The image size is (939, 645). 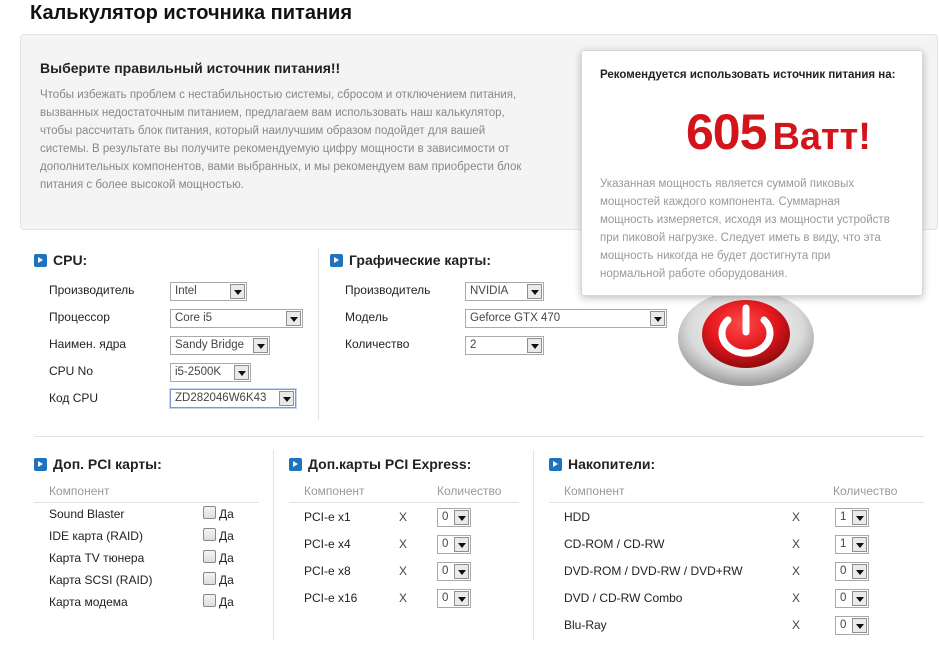 I want to click on cpu-heading-label: CPU:, so click(x=70, y=260).